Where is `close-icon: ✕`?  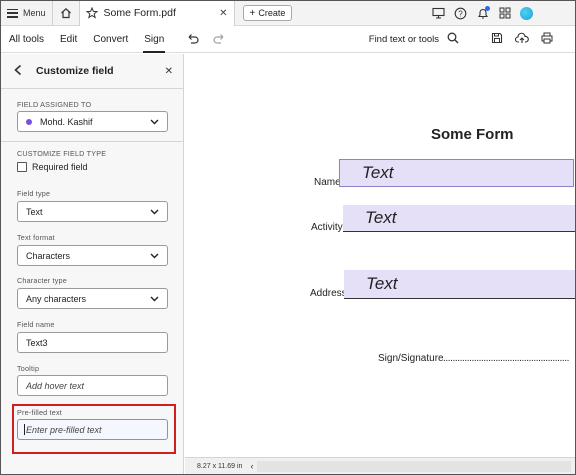 close-icon: ✕ is located at coordinates (169, 71).